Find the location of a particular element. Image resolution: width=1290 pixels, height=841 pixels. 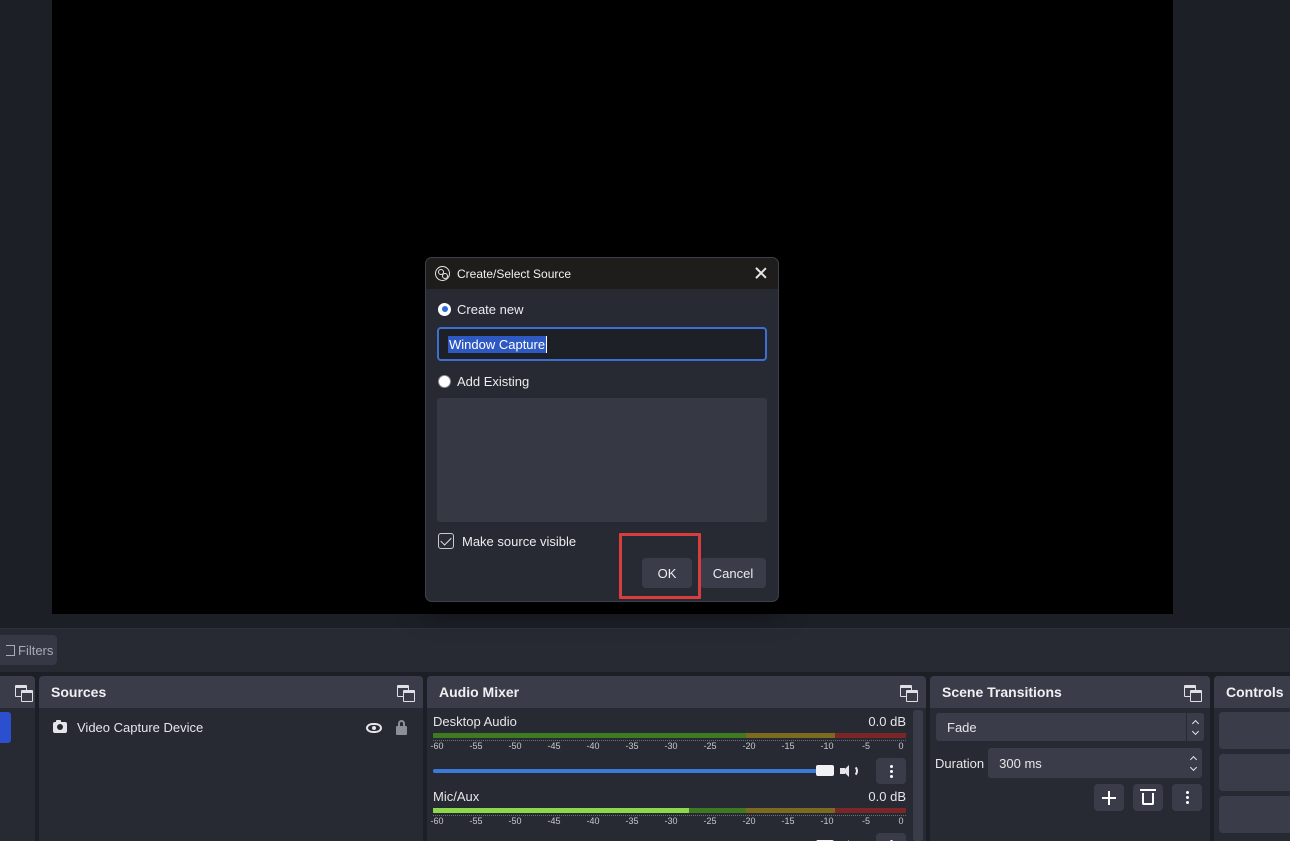

make-visible-label: Make source visible is located at coordinates (519, 541).